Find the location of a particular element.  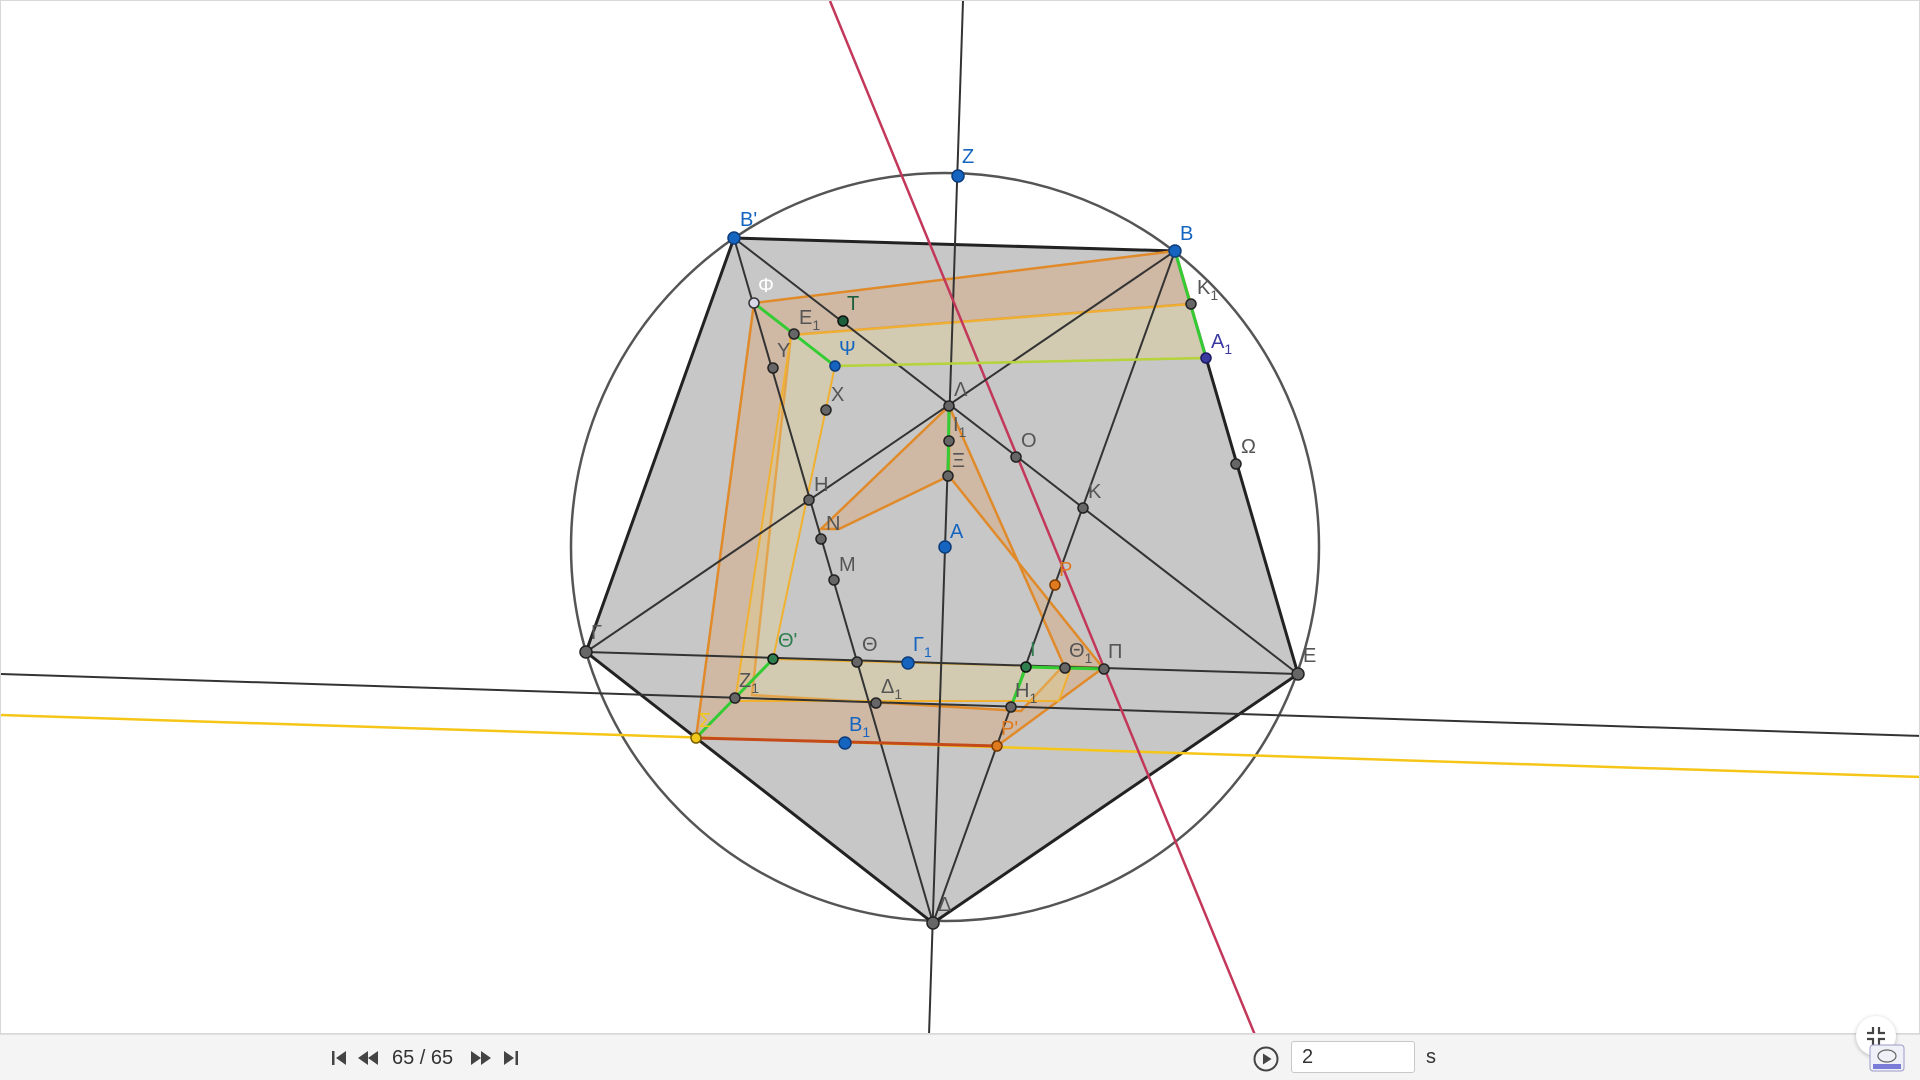

label-Psi: Ψ is located at coordinates (847, 349).